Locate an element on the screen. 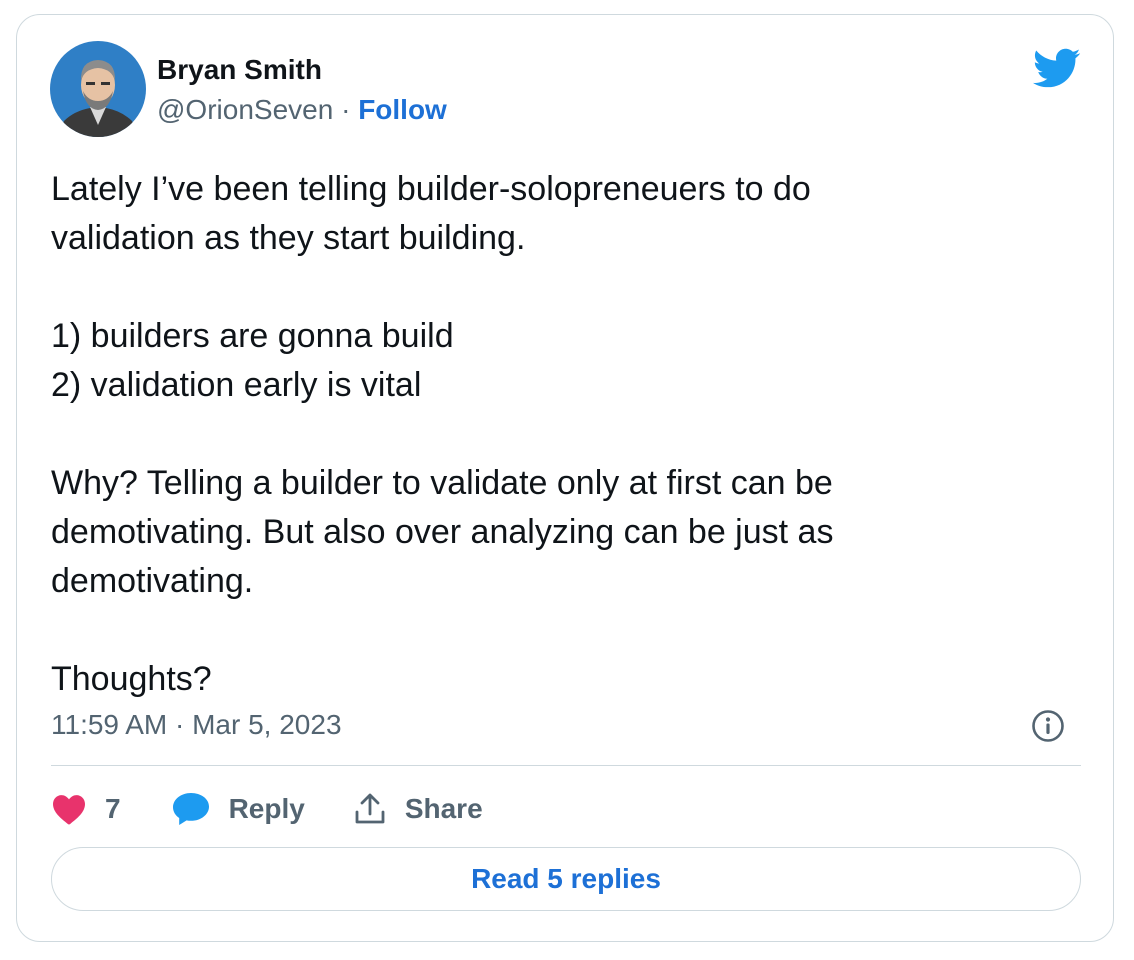 The height and width of the screenshot is (960, 1134). avatar-portrait-icon is located at coordinates (98, 89).